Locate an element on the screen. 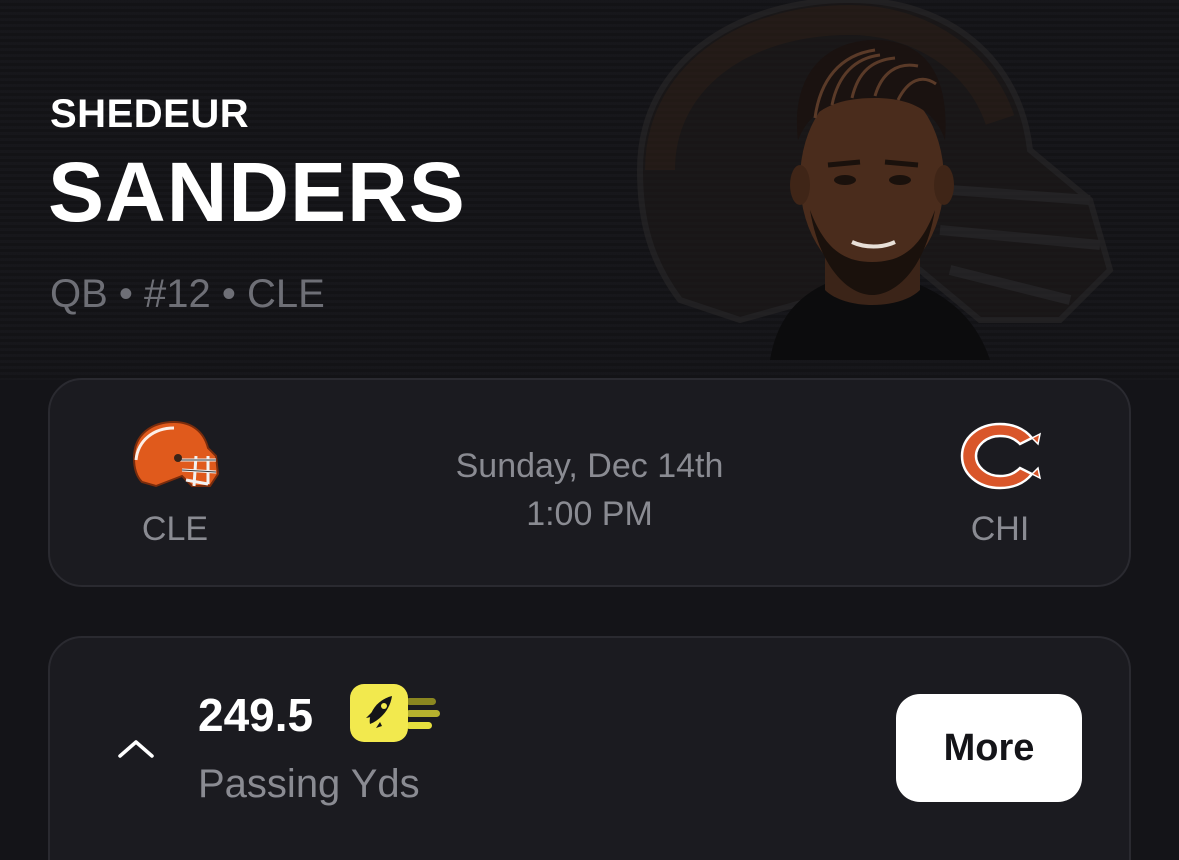 This screenshot has width=1179, height=860. rocket-boost-icon is located at coordinates (395, 713).